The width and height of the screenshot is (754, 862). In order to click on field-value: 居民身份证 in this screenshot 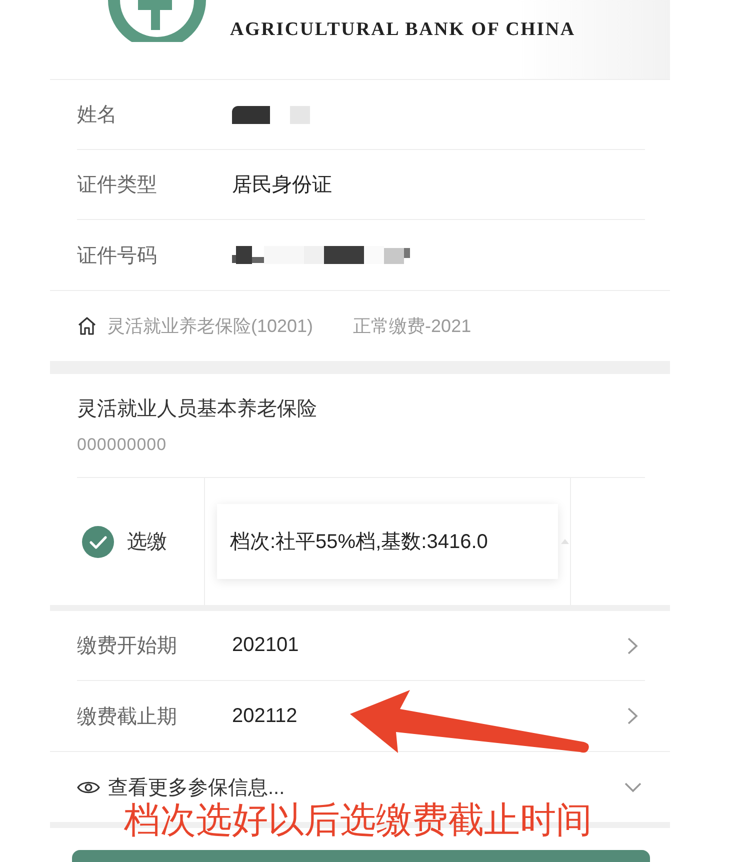, I will do `click(282, 185)`.